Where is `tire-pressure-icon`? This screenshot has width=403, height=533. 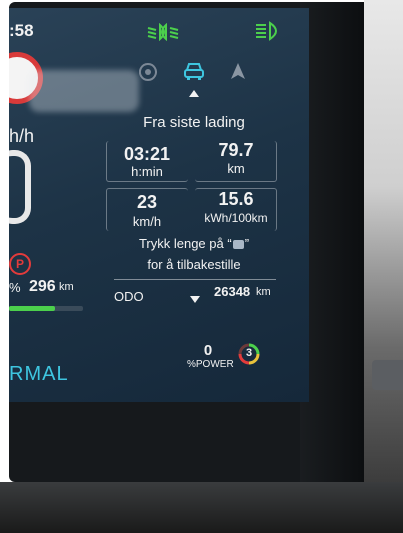
tire-pressure-icon is located at coordinates (148, 72).